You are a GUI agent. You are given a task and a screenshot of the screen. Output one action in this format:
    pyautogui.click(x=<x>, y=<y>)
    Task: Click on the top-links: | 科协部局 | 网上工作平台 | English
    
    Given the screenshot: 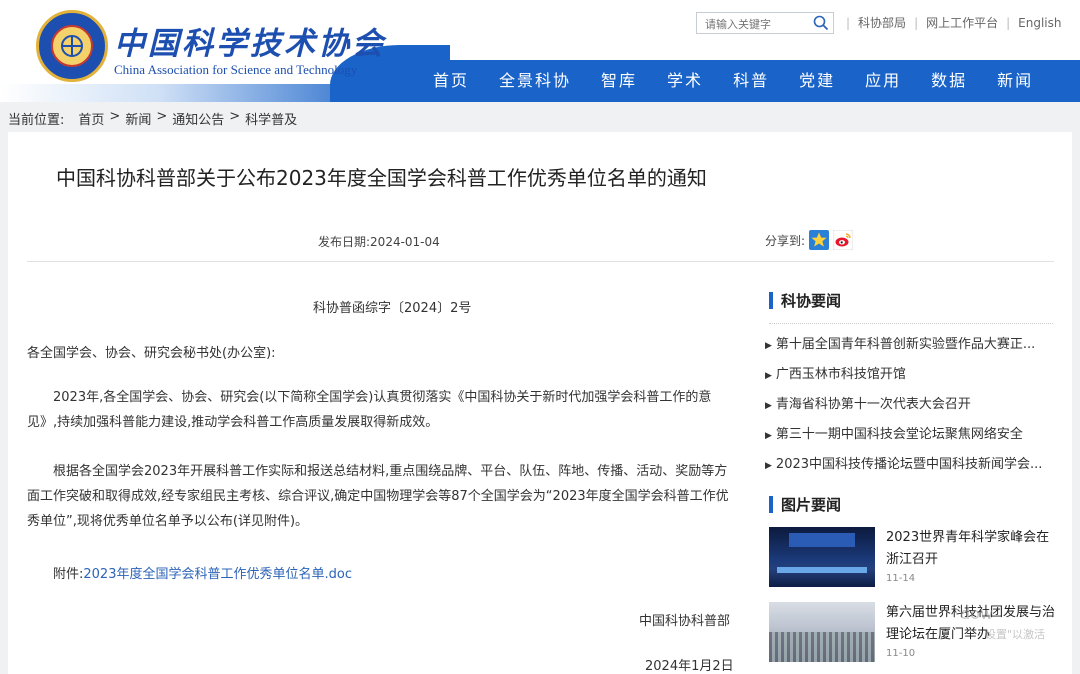 What is the action you would take?
    pyautogui.click(x=954, y=22)
    